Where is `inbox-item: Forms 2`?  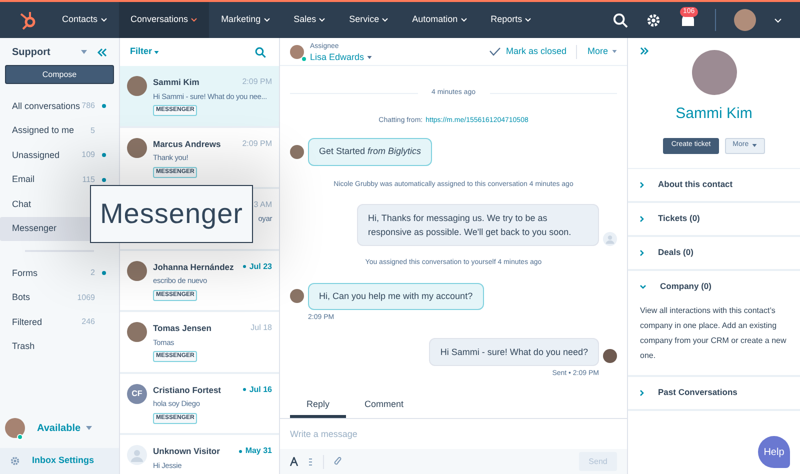 inbox-item: Forms 2 is located at coordinates (57, 273).